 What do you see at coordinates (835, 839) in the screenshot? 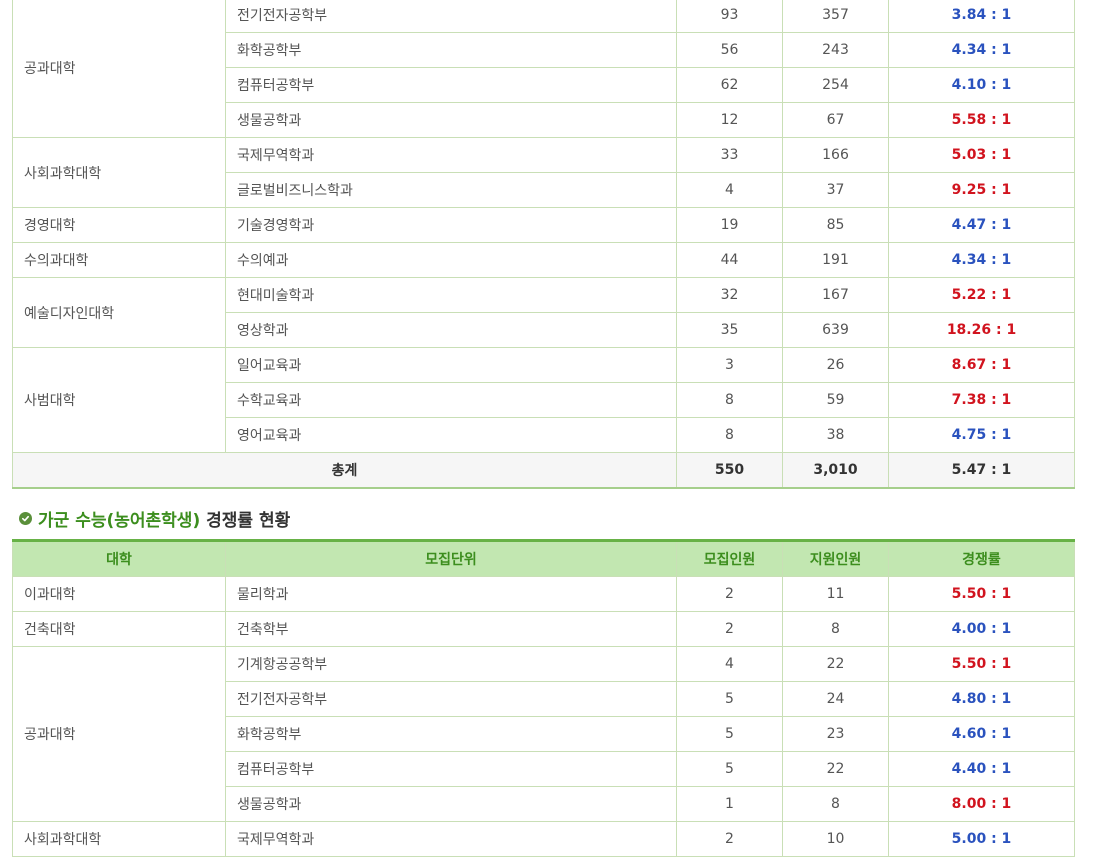
I see `applicants-cell: 10` at bounding box center [835, 839].